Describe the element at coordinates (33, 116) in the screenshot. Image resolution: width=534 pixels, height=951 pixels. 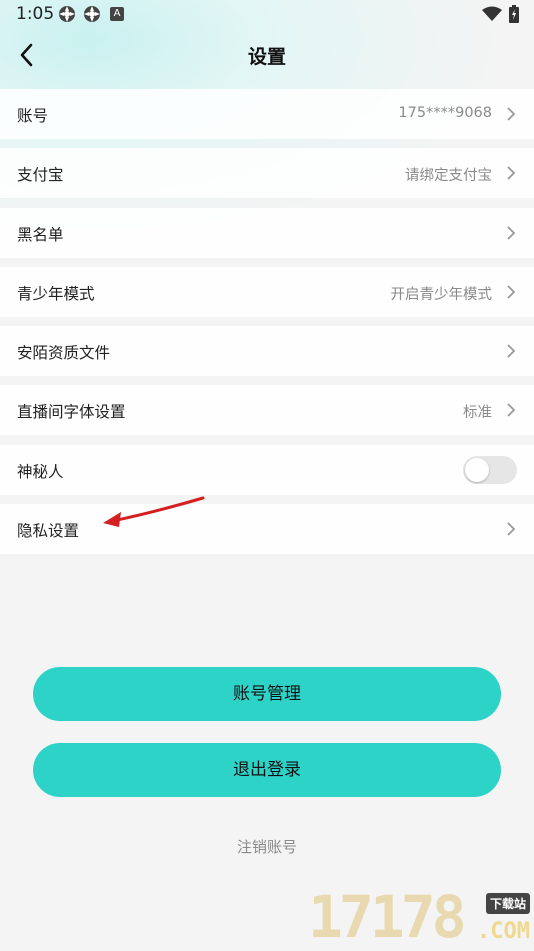
I see `row-label: 账号` at that location.